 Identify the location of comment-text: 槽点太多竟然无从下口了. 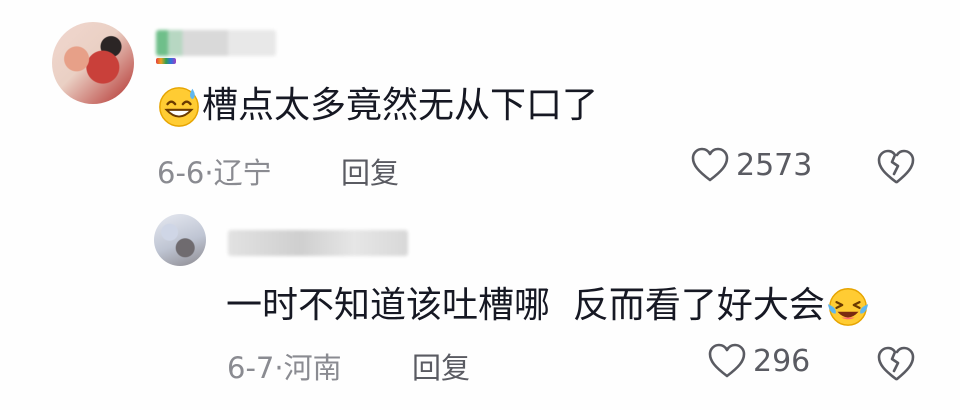
(377, 106).